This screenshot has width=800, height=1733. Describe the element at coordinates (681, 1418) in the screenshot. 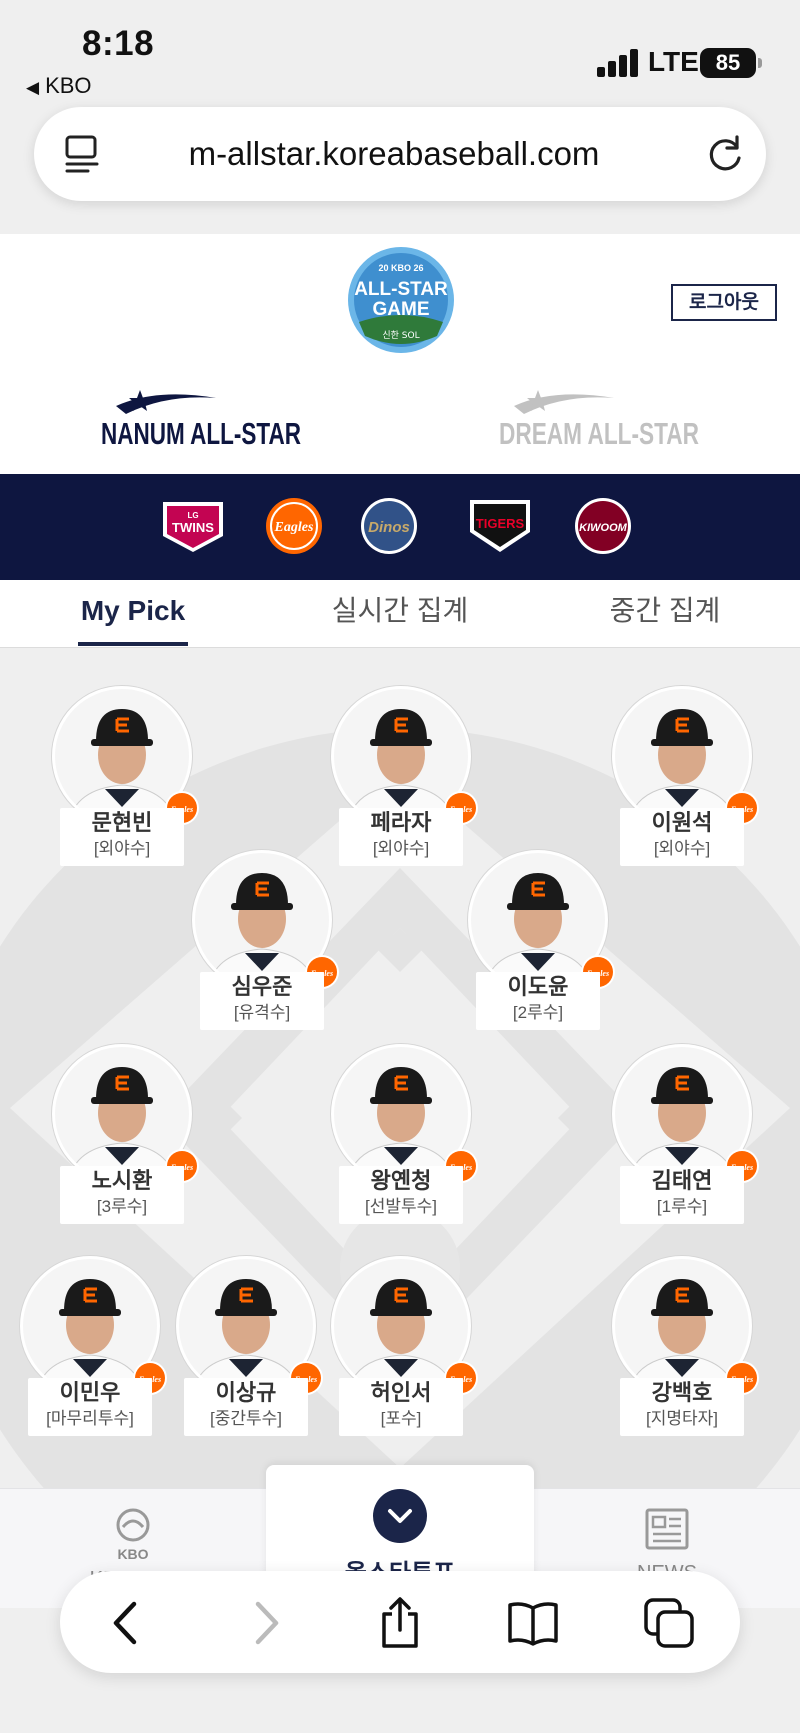

I see `player-position: [지명타자]` at that location.